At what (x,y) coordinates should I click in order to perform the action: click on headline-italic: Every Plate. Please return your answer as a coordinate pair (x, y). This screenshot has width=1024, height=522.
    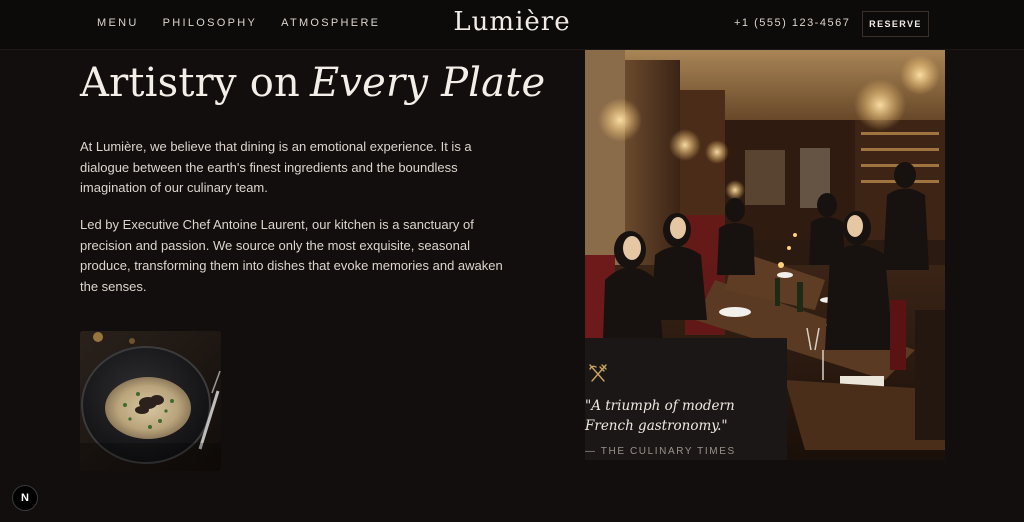
    Looking at the image, I should click on (427, 83).